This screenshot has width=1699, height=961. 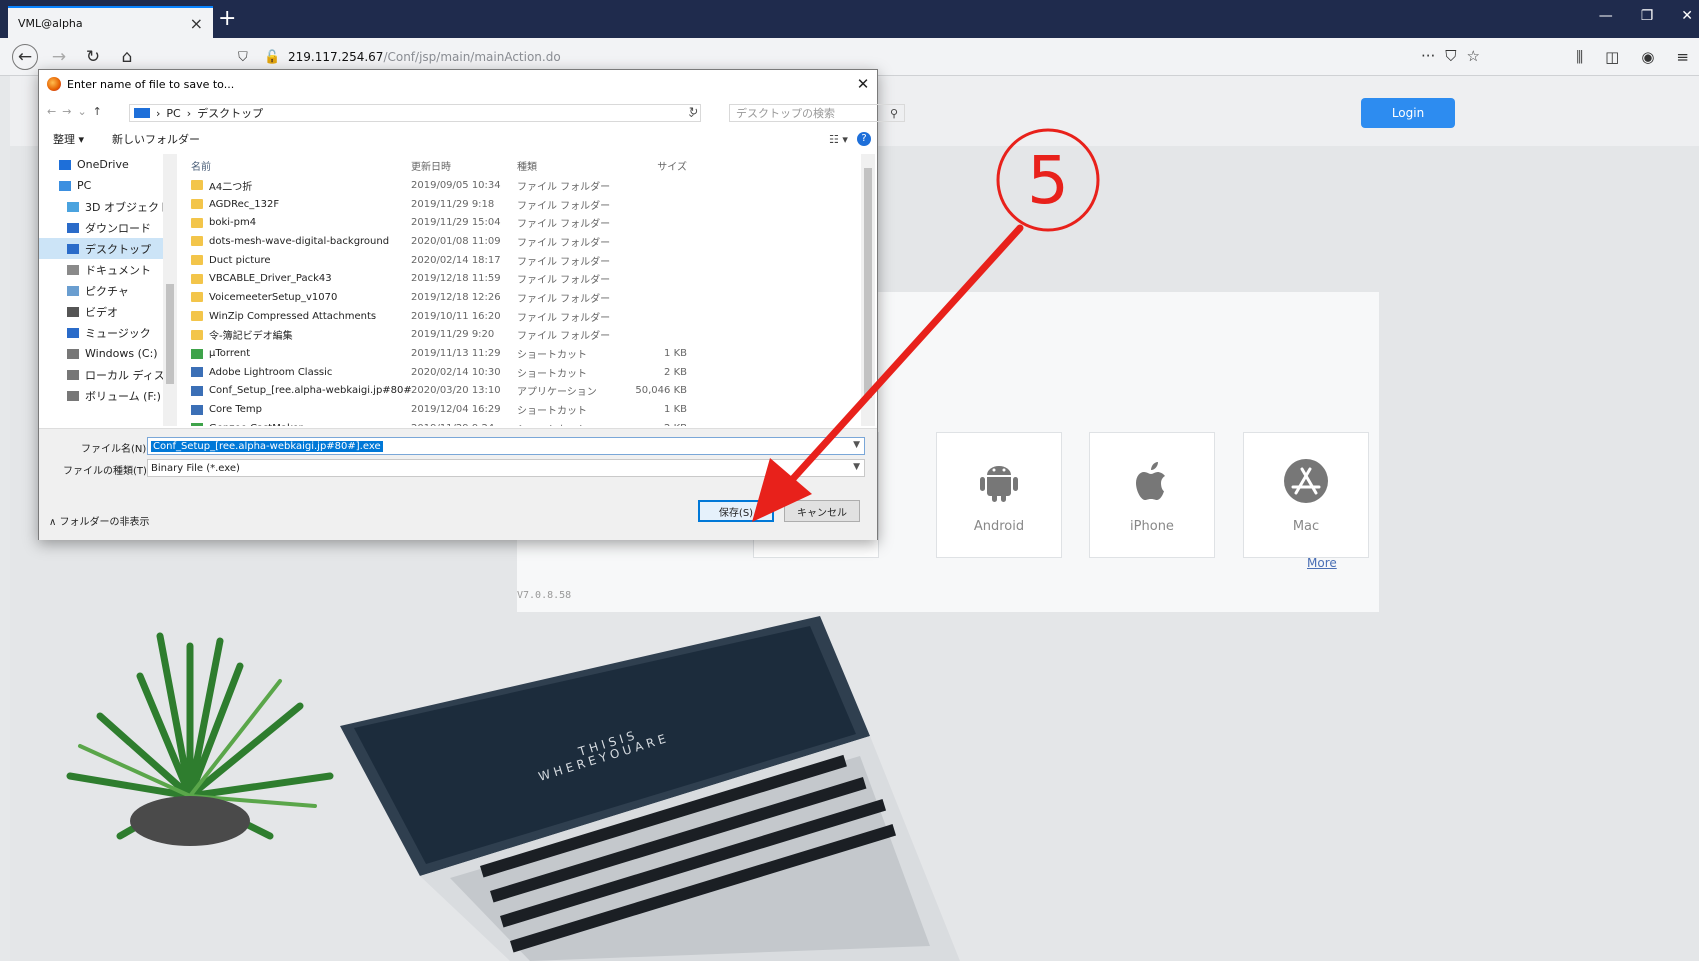 I want to click on download-mac: Mac, so click(x=1306, y=495).